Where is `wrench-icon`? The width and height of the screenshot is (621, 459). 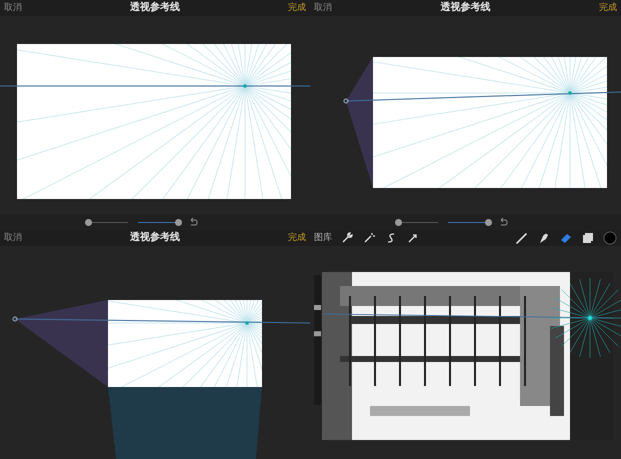 wrench-icon is located at coordinates (347, 238).